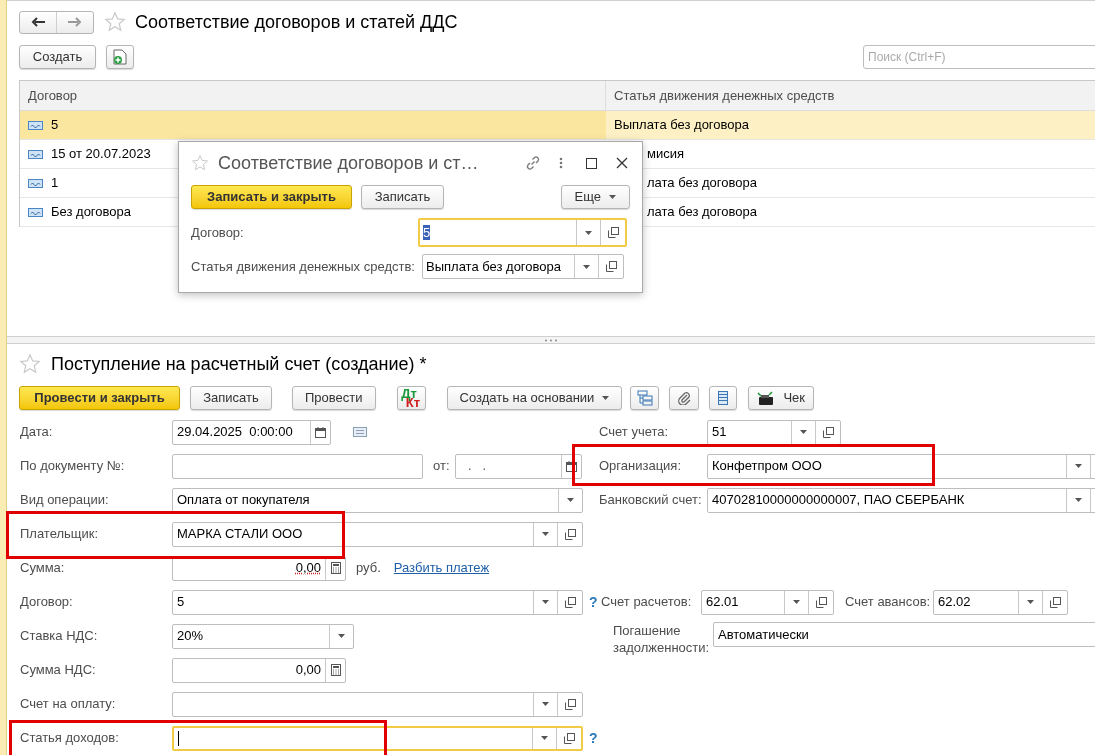  I want to click on save-and-close-button: Записать и закрыть, so click(271, 197).